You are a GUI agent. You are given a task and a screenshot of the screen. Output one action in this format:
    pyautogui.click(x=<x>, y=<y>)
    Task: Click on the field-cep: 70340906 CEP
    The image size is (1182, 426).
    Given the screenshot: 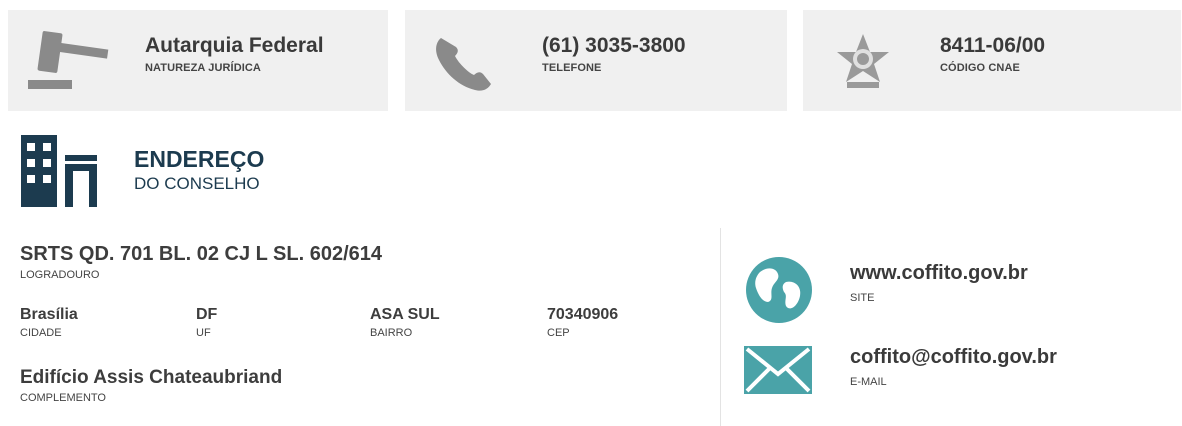 What is the action you would take?
    pyautogui.click(x=582, y=322)
    